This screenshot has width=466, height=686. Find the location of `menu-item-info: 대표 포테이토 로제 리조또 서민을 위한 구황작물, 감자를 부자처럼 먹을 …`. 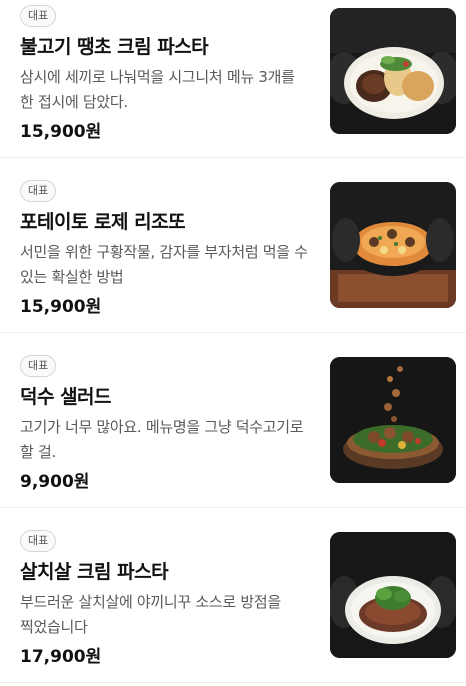

menu-item-info: 대표 포테이토 로제 리조또 서민을 위한 구황작물, 감자를 부자처럼 먹을 … is located at coordinates (166, 248).